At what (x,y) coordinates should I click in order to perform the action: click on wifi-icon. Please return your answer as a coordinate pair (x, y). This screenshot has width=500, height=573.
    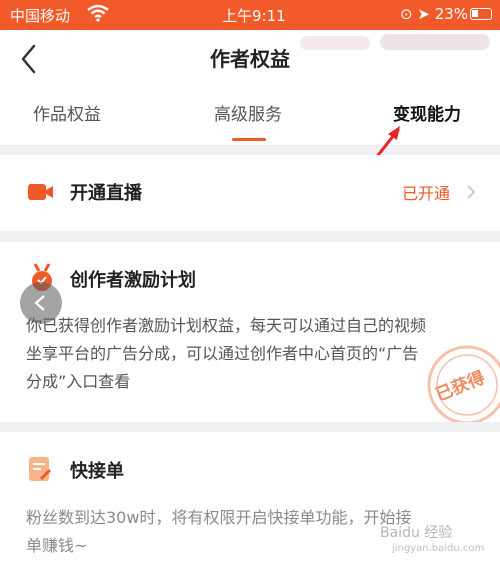
    Looking at the image, I should click on (98, 15).